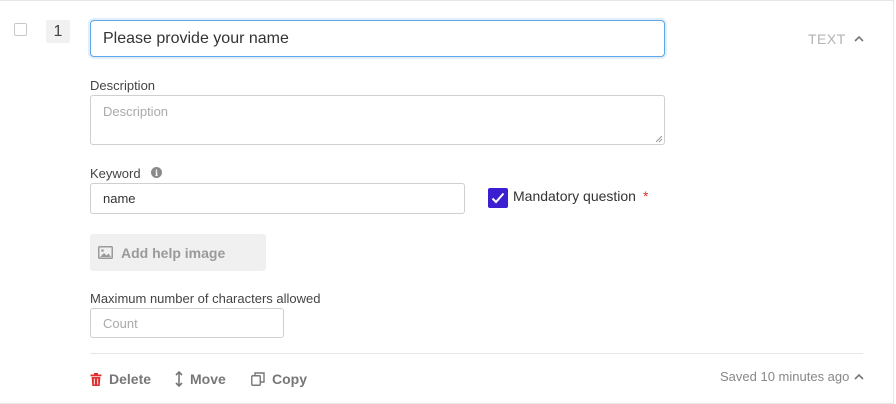 The image size is (896, 404). I want to click on max-chars-label: Maximum number of characters allowed, so click(205, 298).